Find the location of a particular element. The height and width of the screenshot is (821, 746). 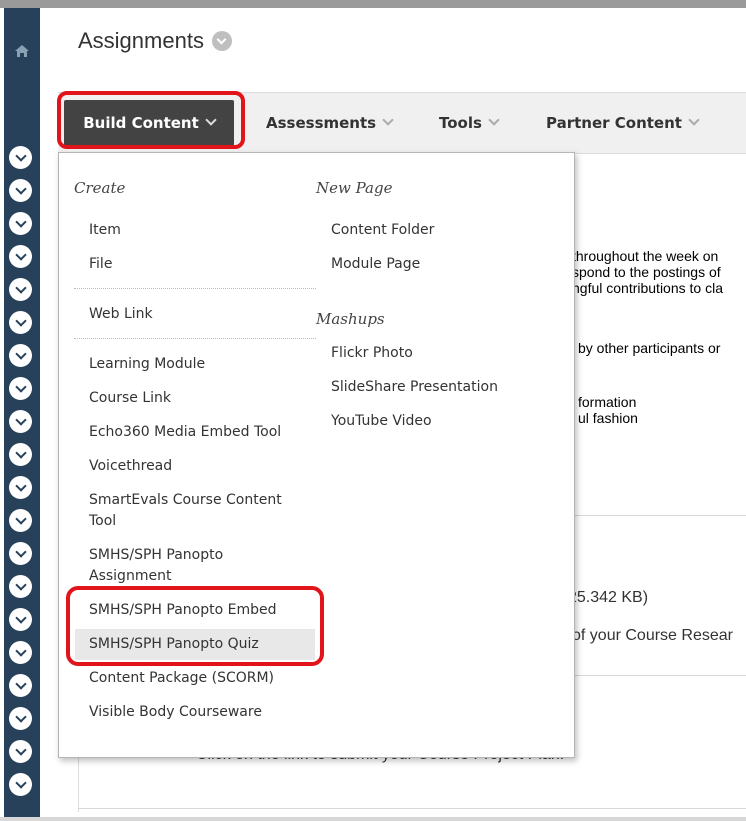

menu-item-content-folder: Content Folder is located at coordinates (441, 230).